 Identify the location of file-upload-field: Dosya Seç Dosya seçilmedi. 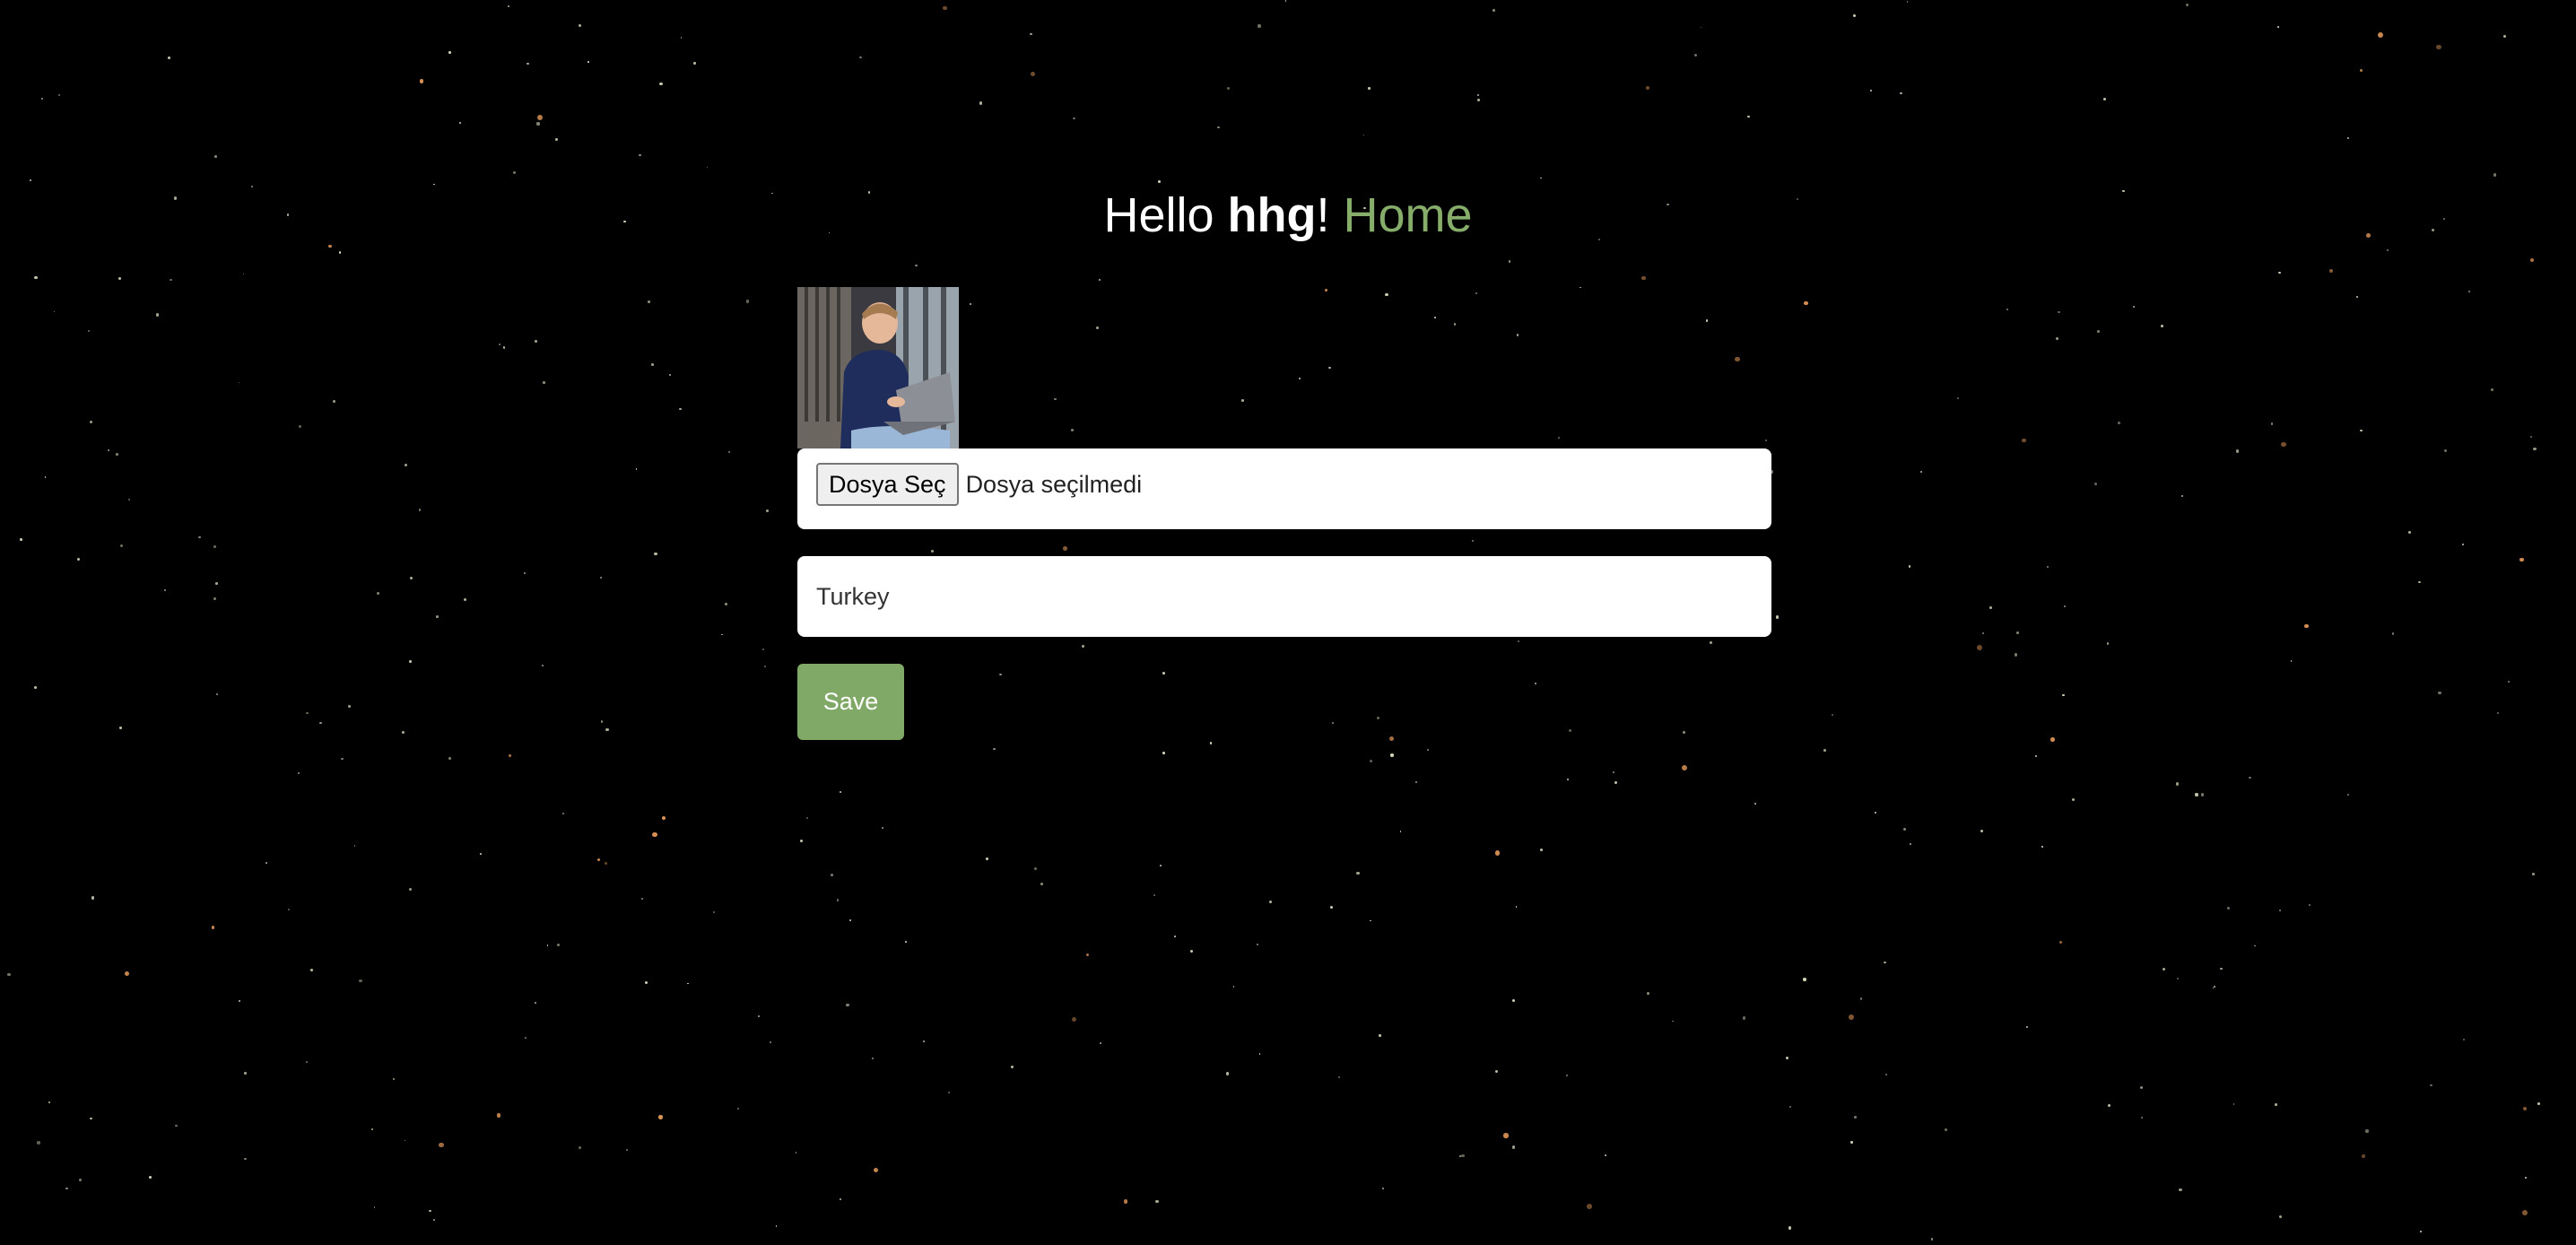
(1284, 488).